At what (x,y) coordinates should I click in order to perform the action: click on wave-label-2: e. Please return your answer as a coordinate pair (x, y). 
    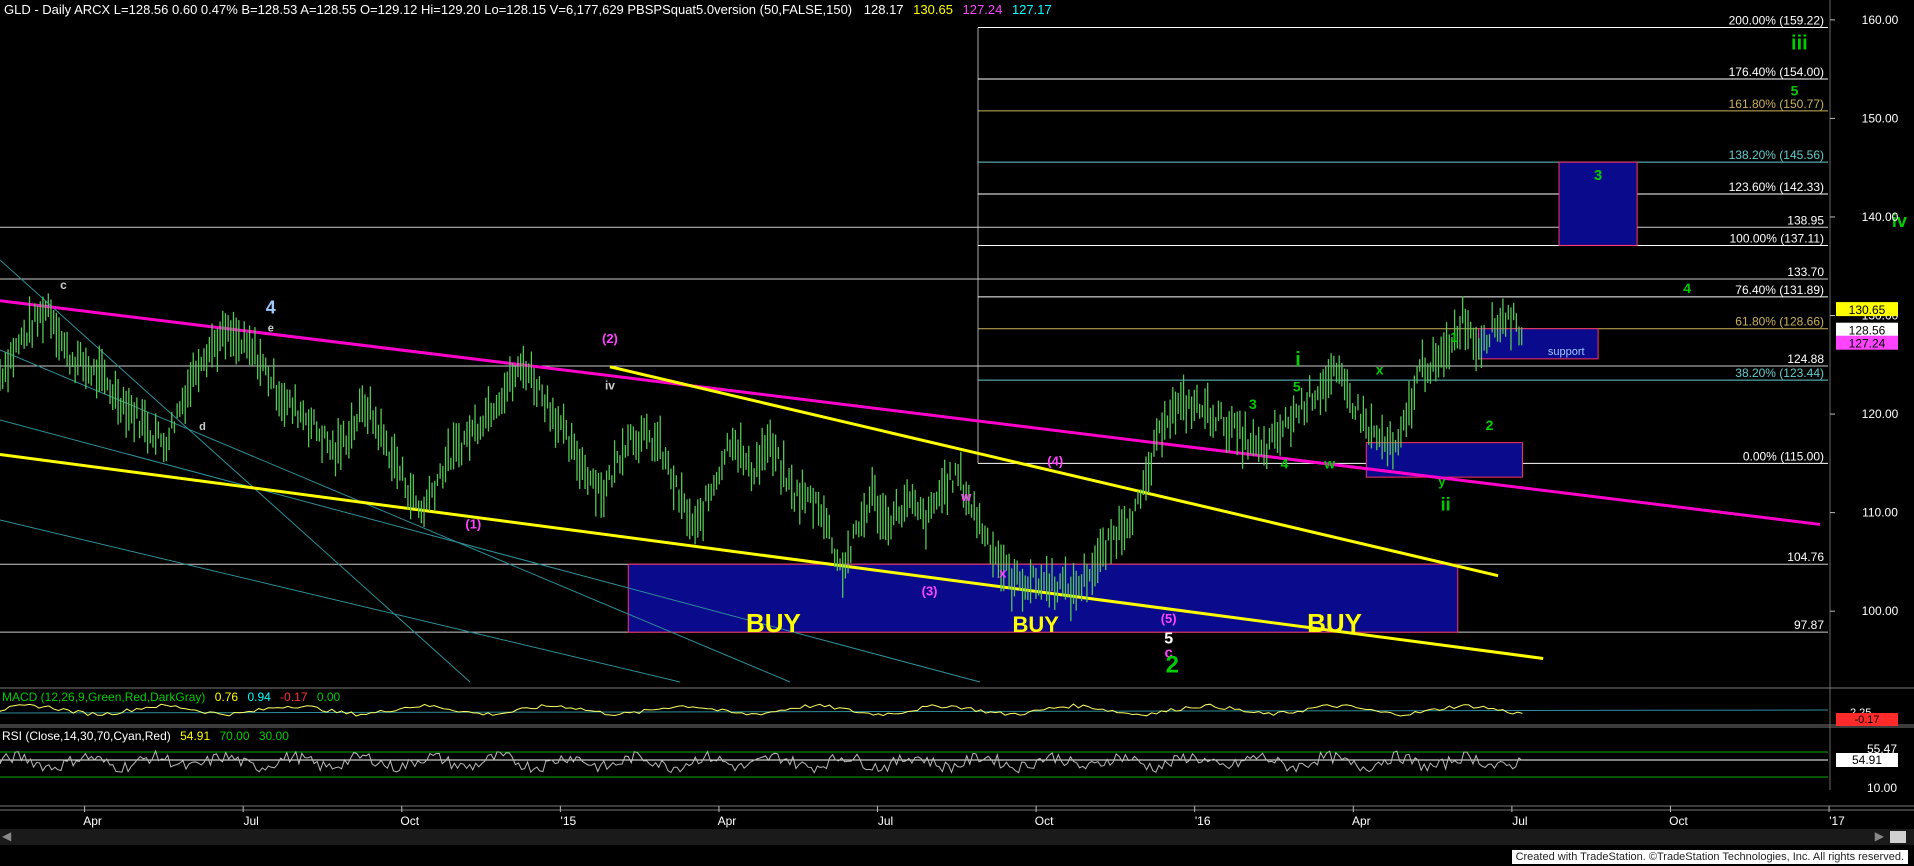
    Looking at the image, I should click on (271, 328).